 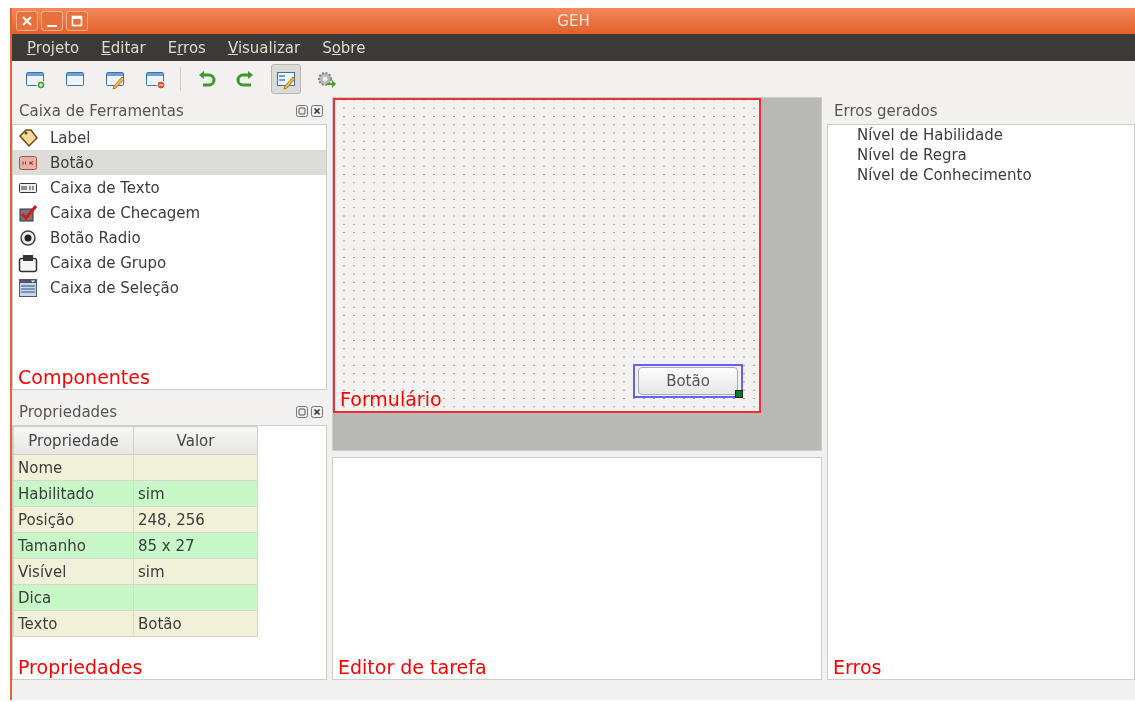 I want to click on toolbox-item: Label, so click(x=169, y=137).